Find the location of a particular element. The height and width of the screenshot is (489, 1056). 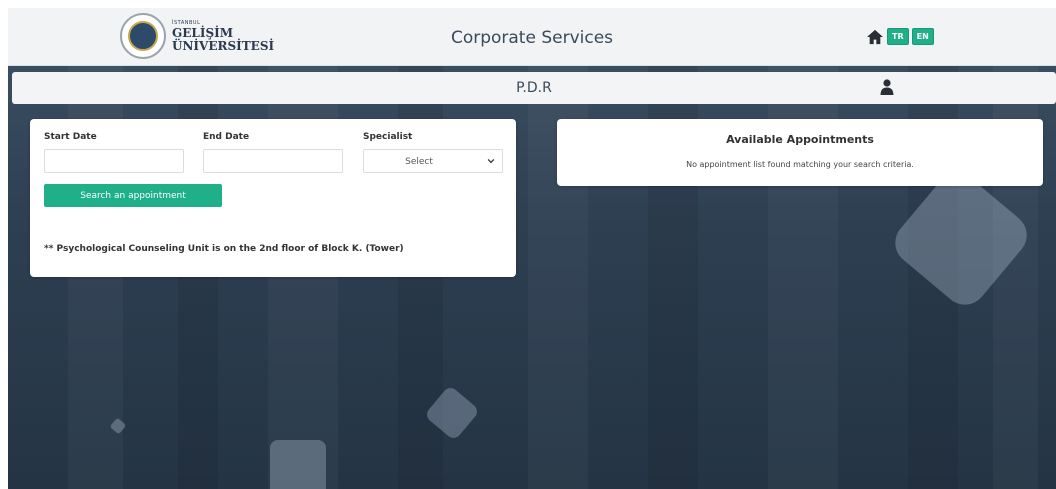

home-icon is located at coordinates (875, 37).